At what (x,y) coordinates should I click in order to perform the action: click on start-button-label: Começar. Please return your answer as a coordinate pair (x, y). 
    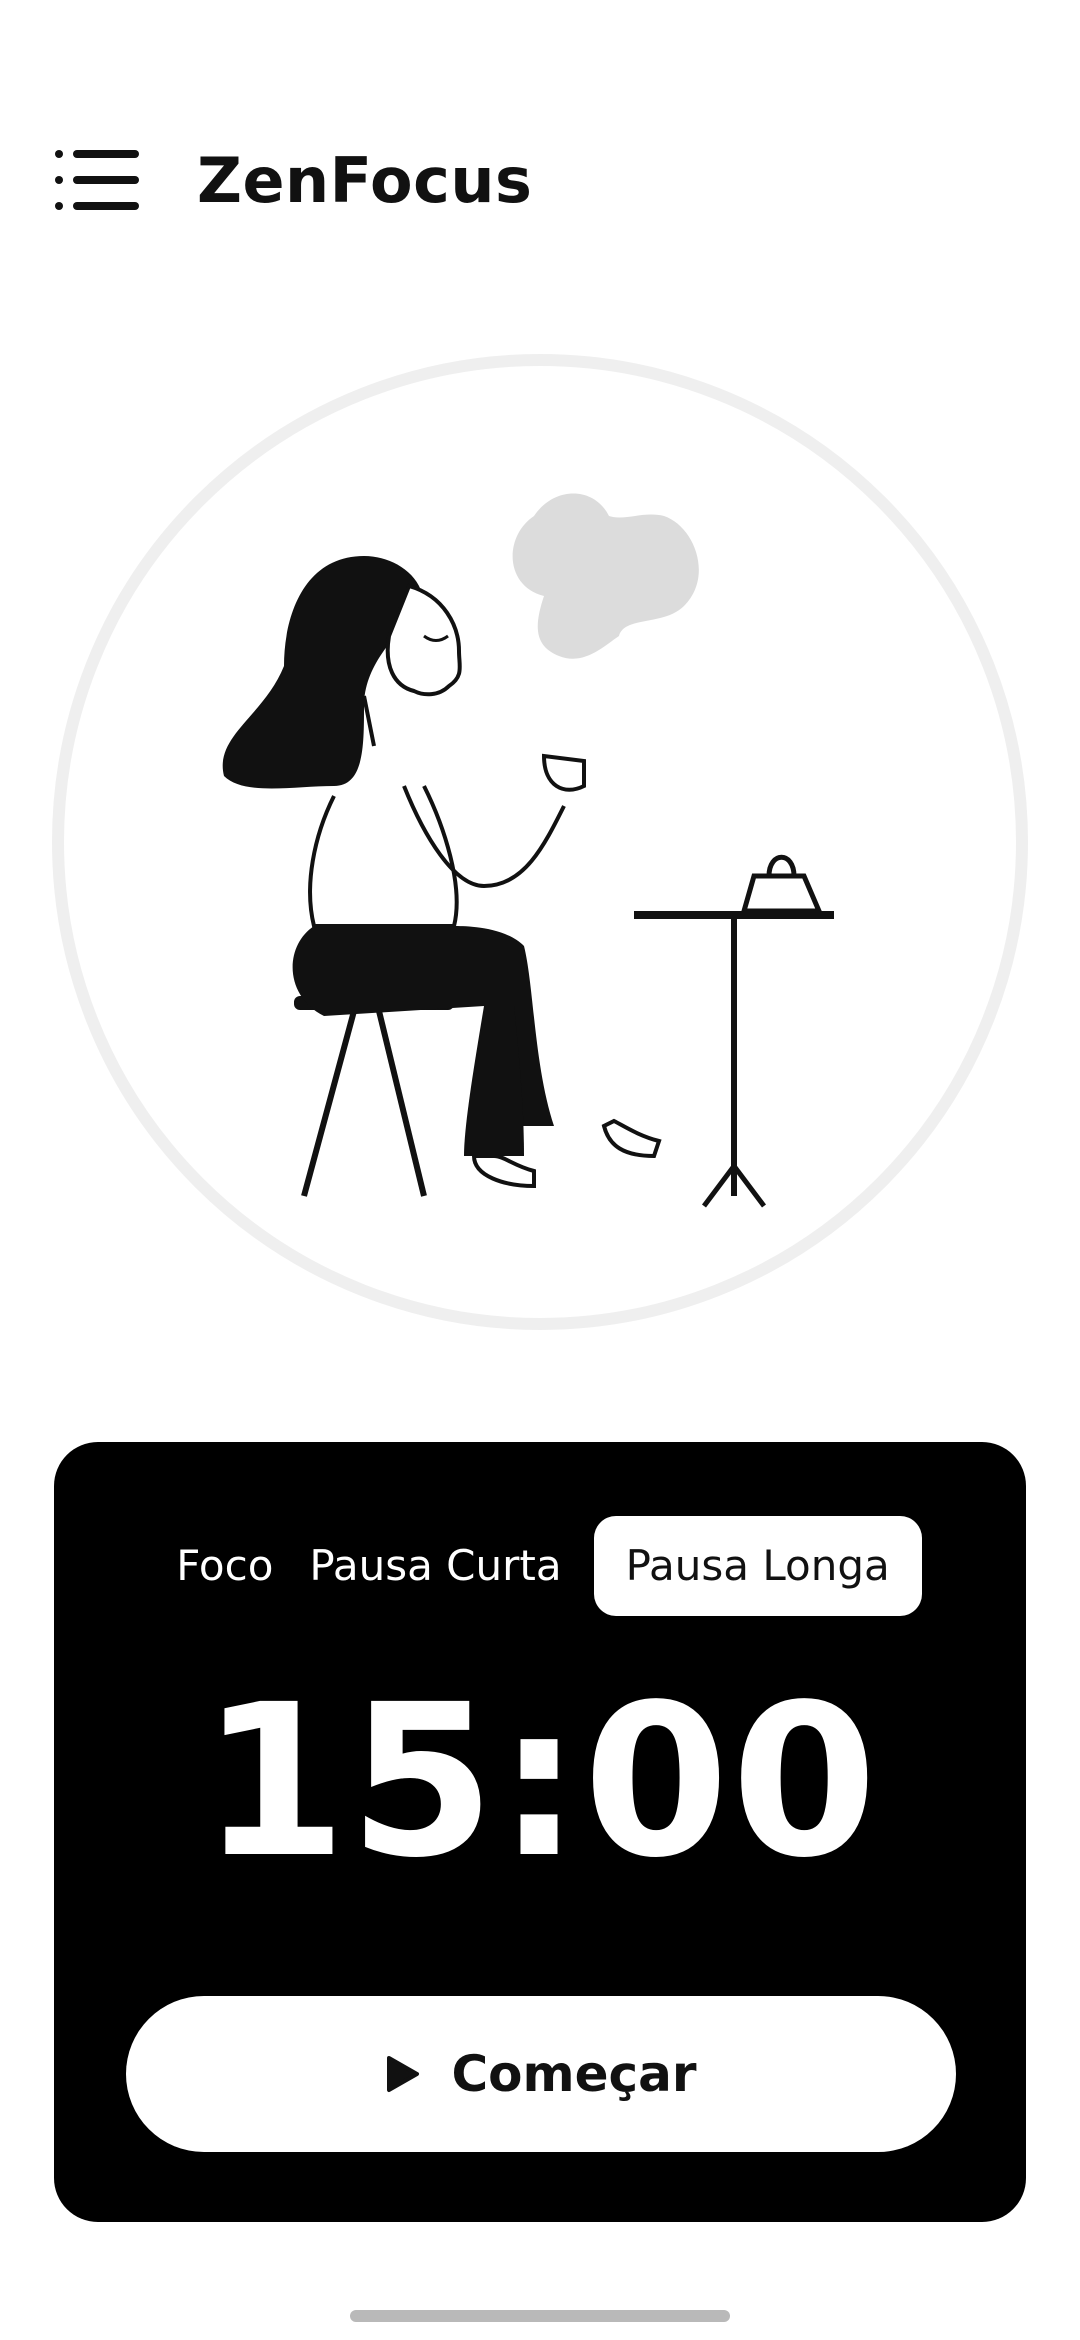
    Looking at the image, I should click on (574, 2074).